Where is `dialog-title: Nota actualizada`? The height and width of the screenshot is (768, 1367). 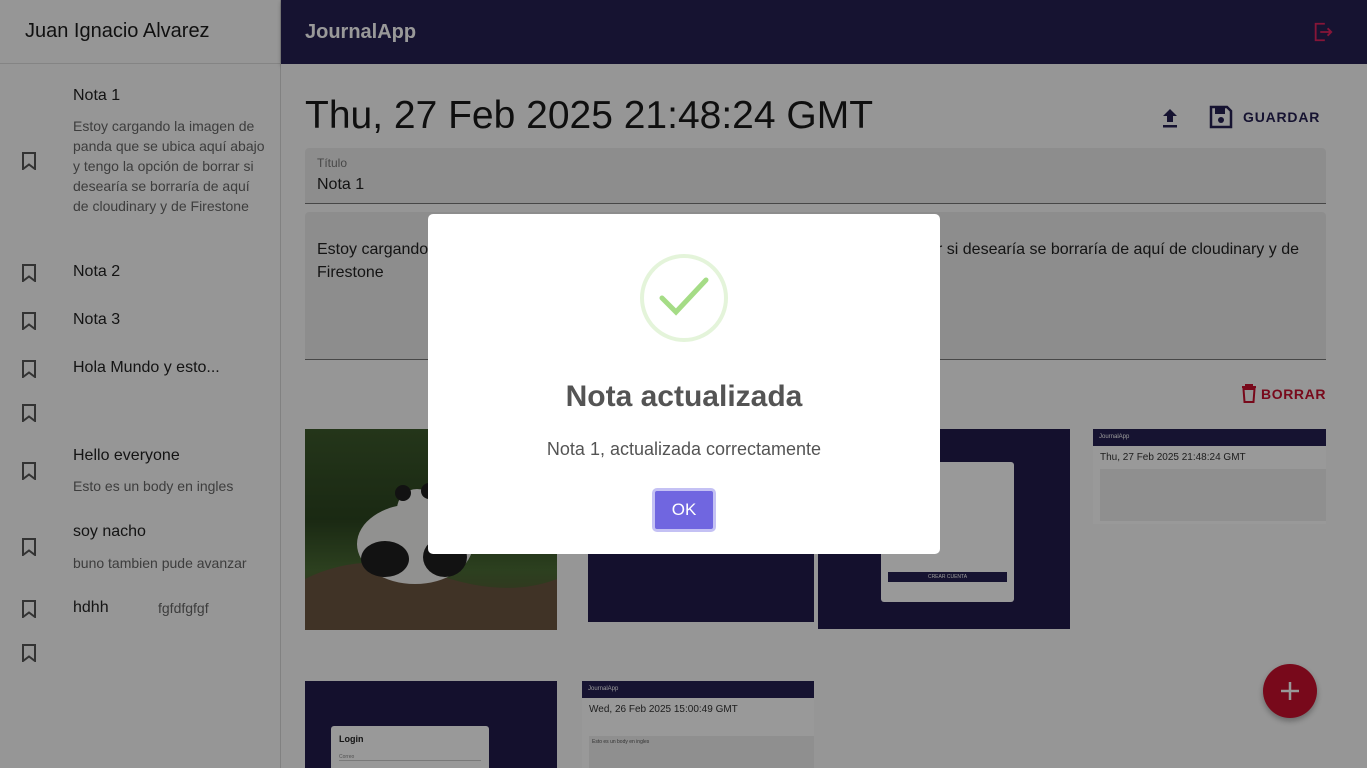
dialog-title: Nota actualizada is located at coordinates (684, 396).